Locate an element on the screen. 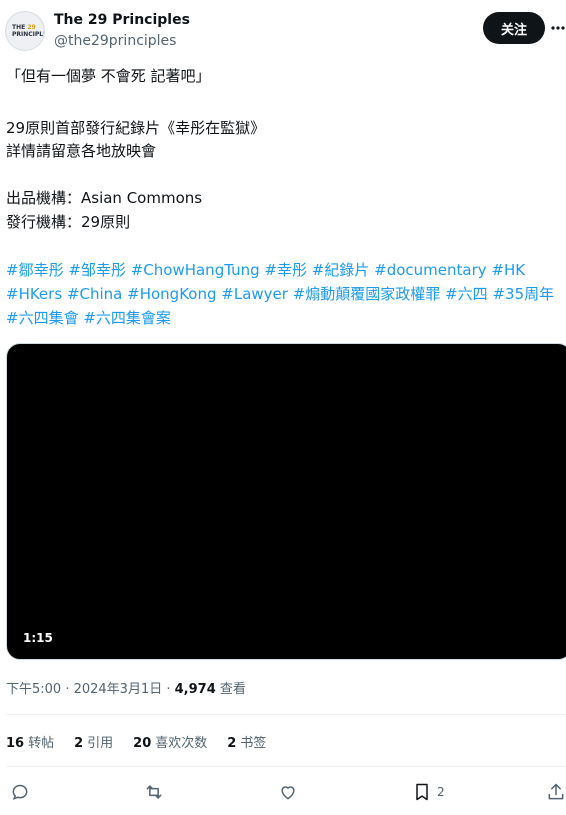 The image size is (566, 815). display-name: The 29 Principles is located at coordinates (122, 20).